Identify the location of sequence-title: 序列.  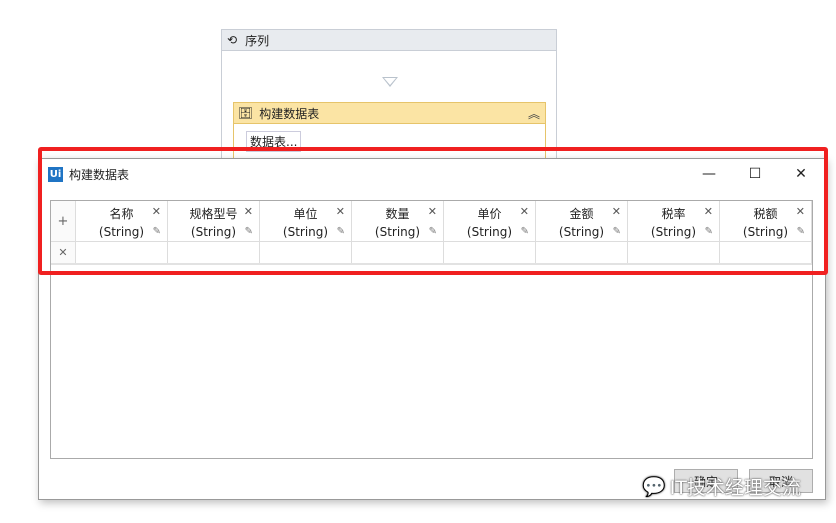
(257, 40).